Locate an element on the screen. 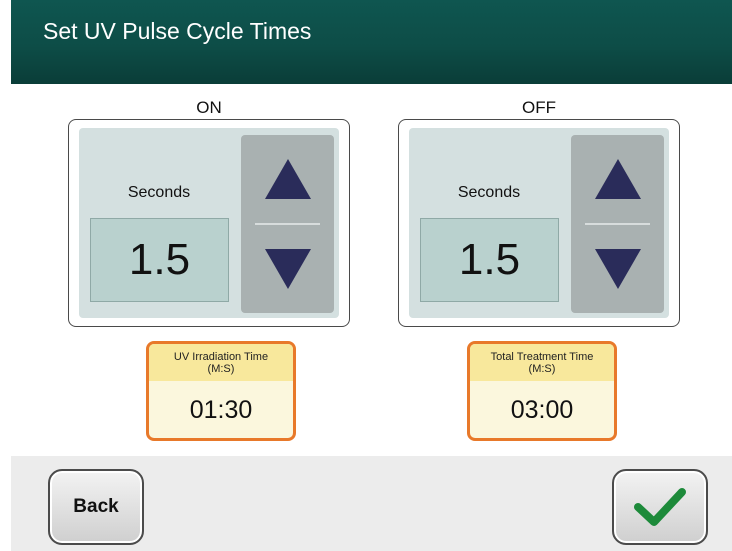  off-label: OFF is located at coordinates (539, 107).